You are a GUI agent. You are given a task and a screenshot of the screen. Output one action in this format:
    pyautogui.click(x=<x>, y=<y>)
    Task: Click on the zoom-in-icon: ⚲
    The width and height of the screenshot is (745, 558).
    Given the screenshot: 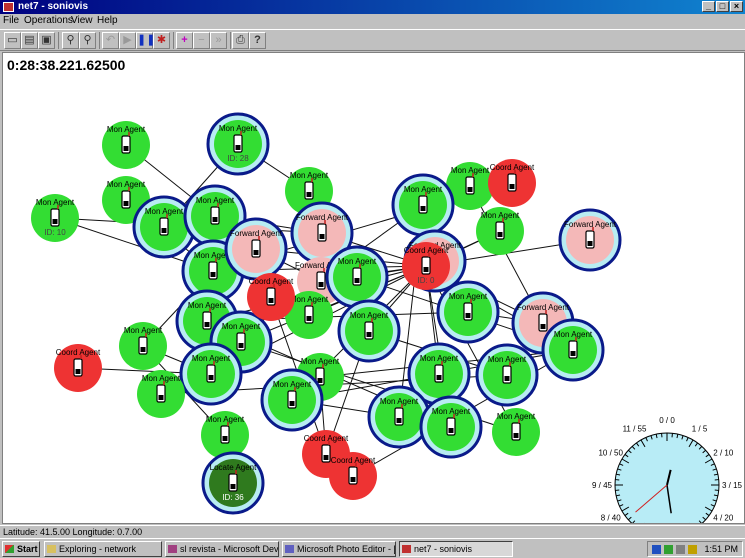 What is the action you would take?
    pyautogui.click(x=70, y=40)
    